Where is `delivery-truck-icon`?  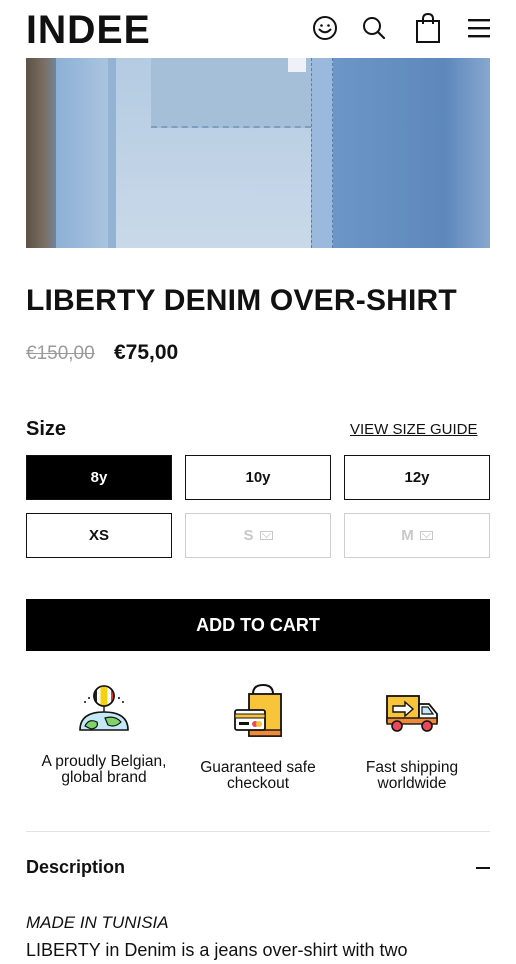 delivery-truck-icon is located at coordinates (412, 711).